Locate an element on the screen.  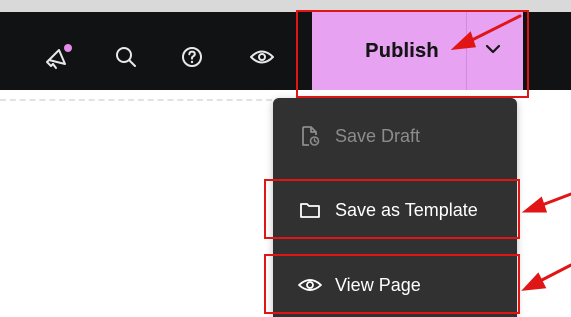
menu-item-save-as-template: Save as Template is located at coordinates (395, 210).